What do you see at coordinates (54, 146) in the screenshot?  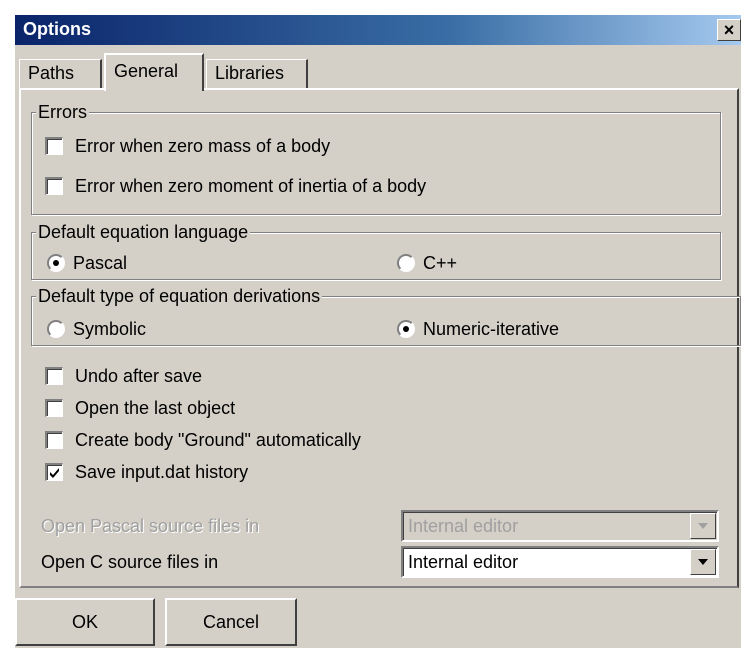 I see `zero-mass-error-checkbox` at bounding box center [54, 146].